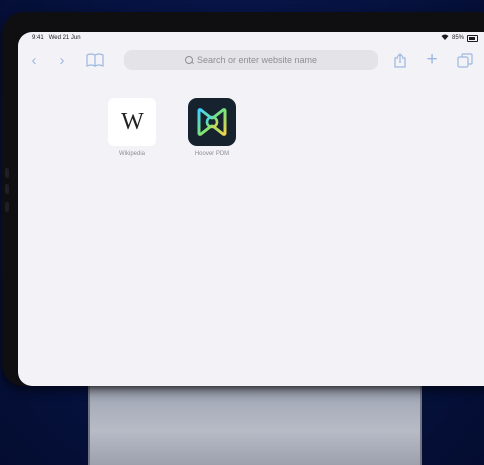 This screenshot has width=484, height=465. What do you see at coordinates (445, 38) in the screenshot?
I see `wifi-icon` at bounding box center [445, 38].